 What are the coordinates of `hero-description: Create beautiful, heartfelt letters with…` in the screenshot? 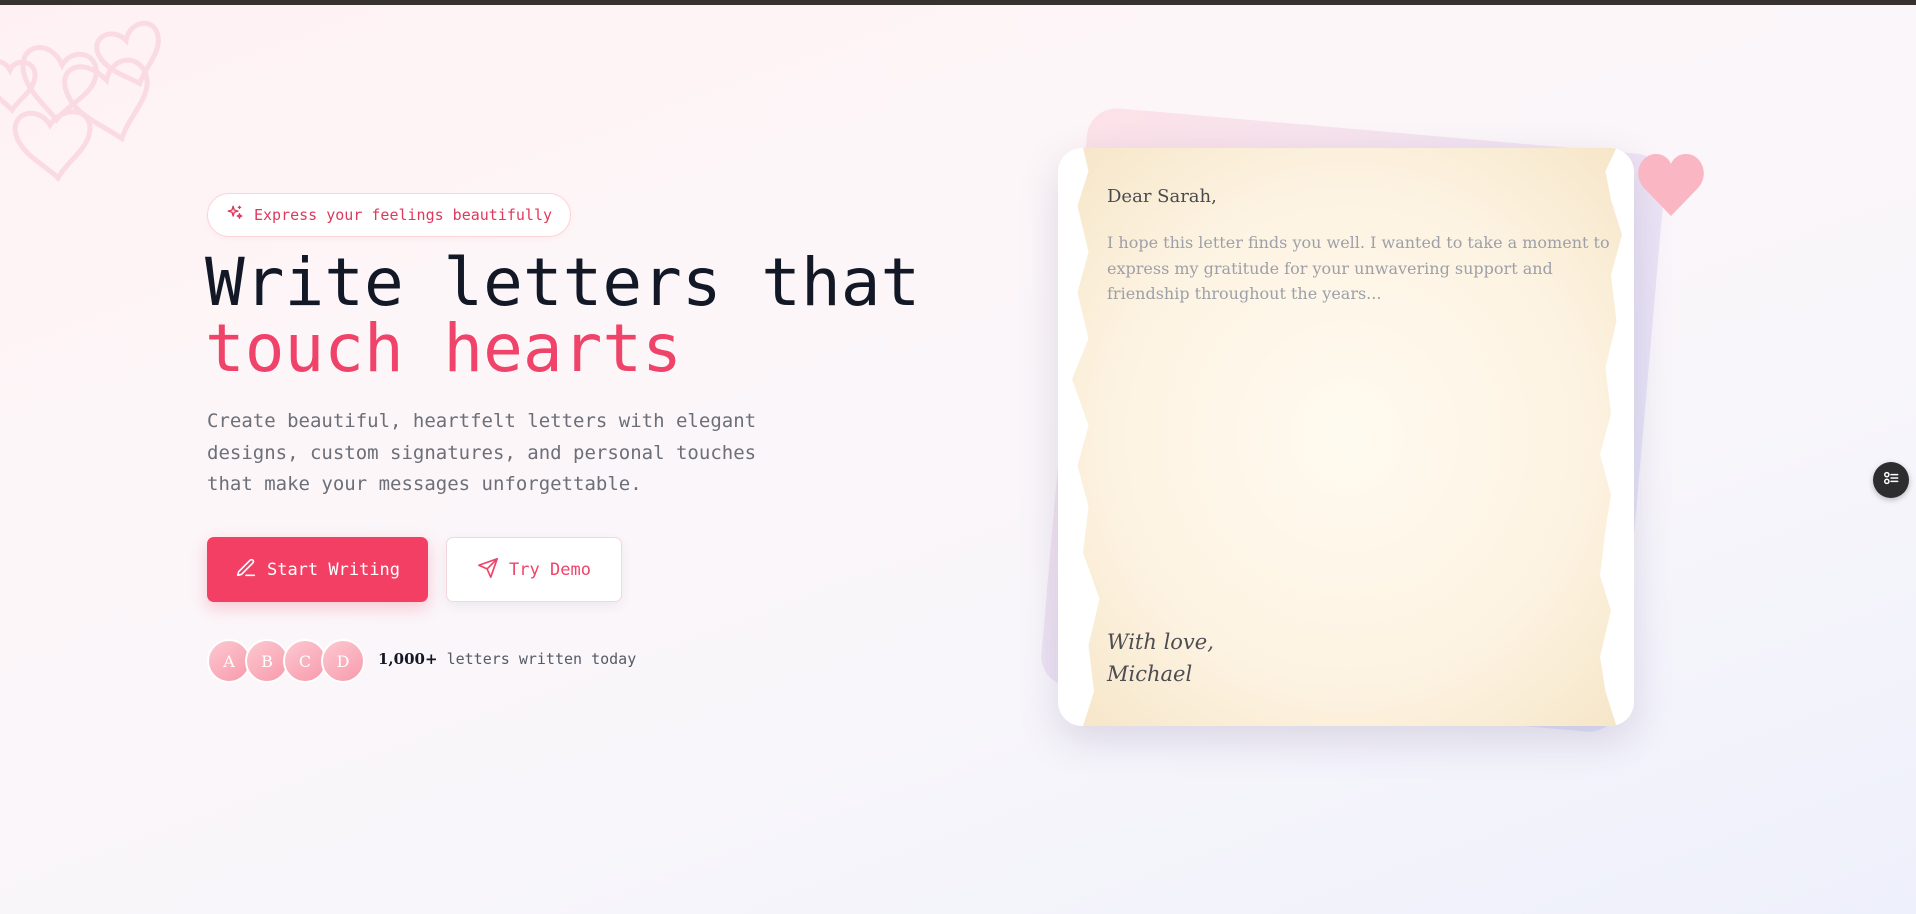 It's located at (482, 452).